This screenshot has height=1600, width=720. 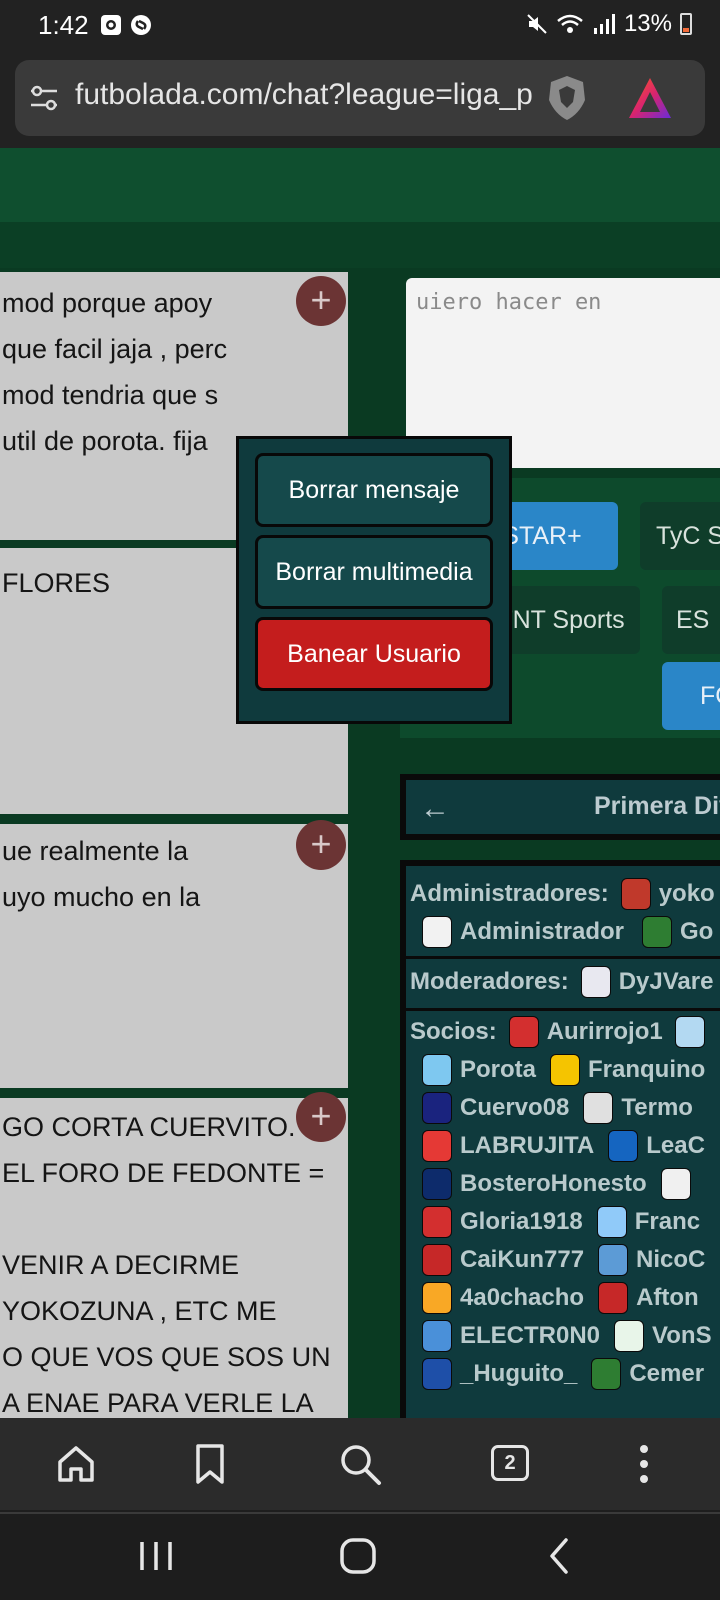 I want to click on socios-row: Porota Franquino, so click(x=557, y=1070).